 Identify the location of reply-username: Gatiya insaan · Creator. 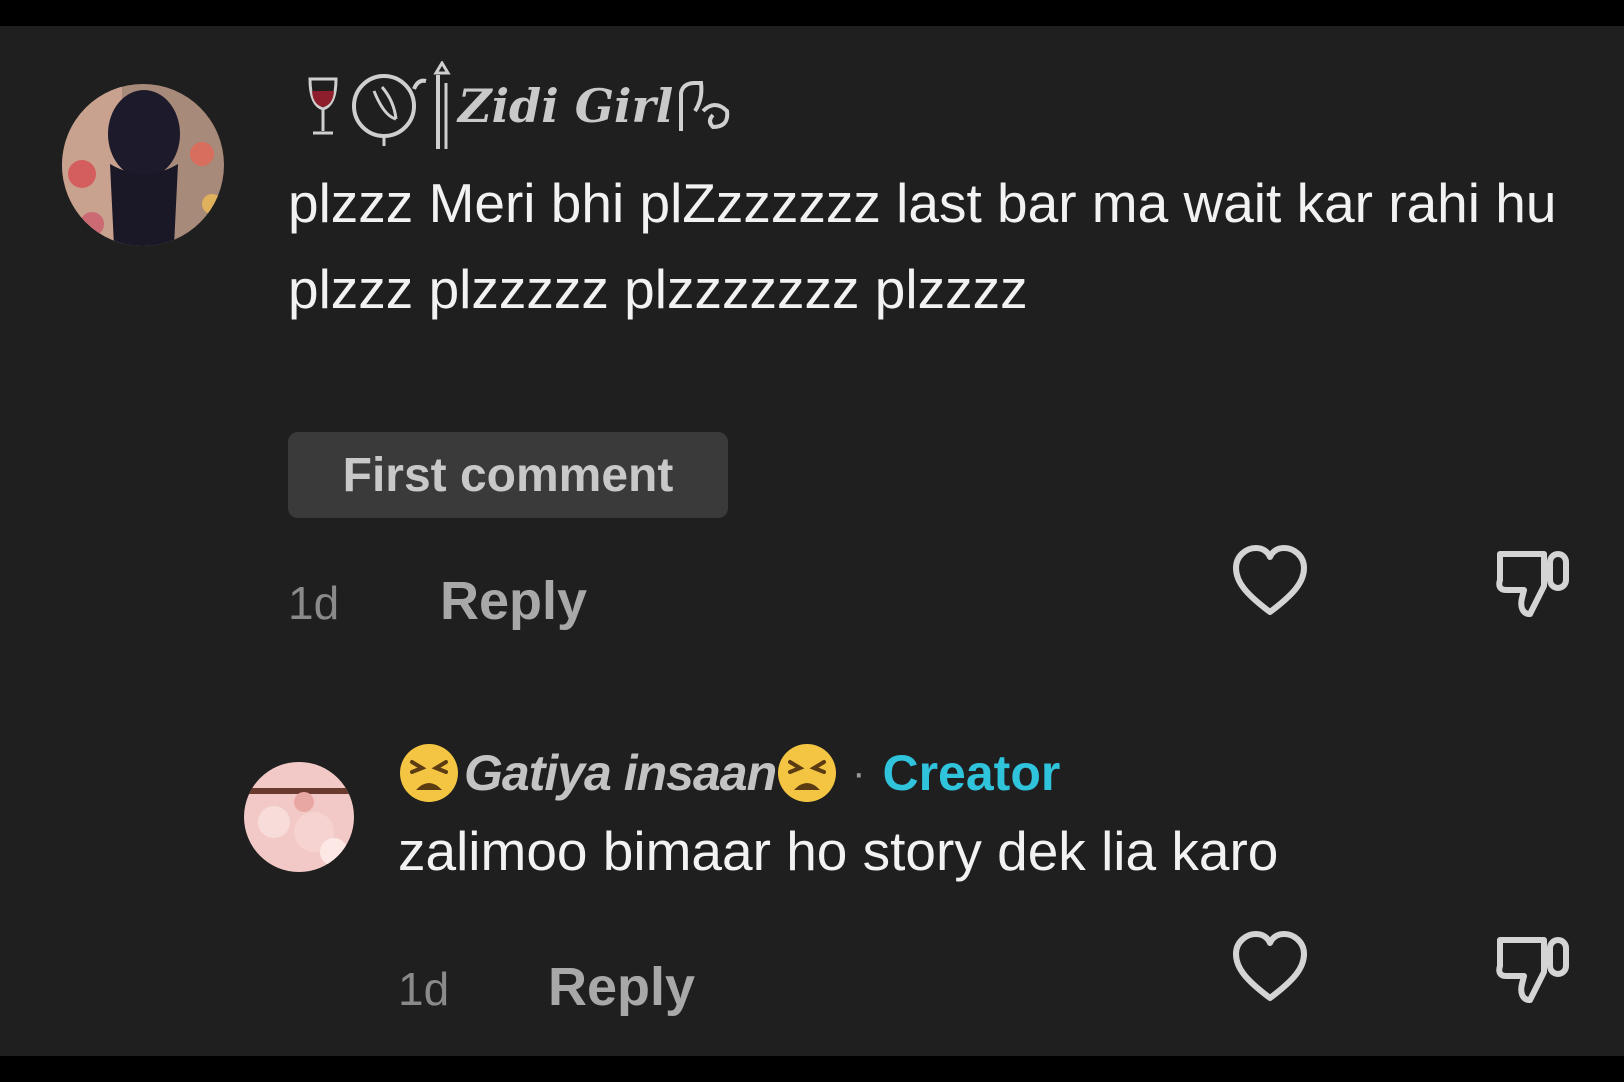
(729, 773).